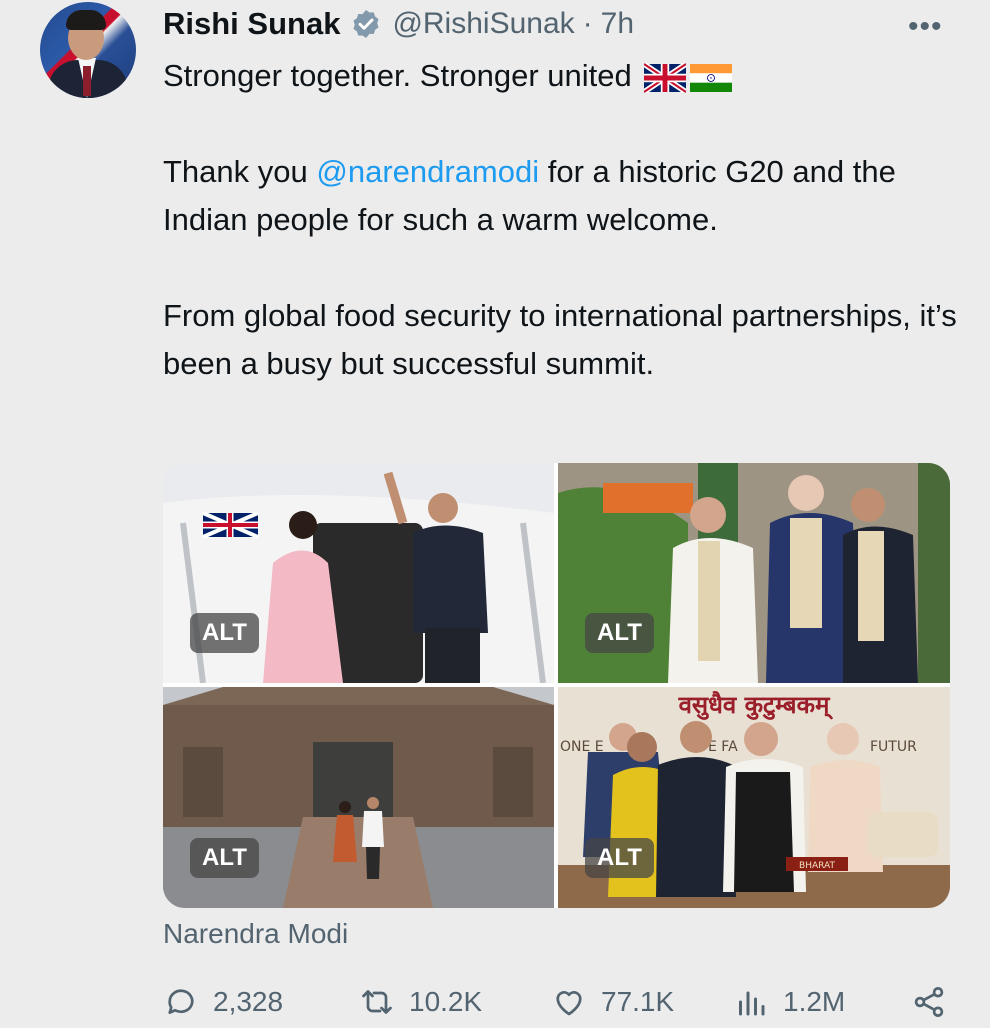 The image size is (990, 1028). I want to click on banner-text-mid: E FA, so click(723, 747).